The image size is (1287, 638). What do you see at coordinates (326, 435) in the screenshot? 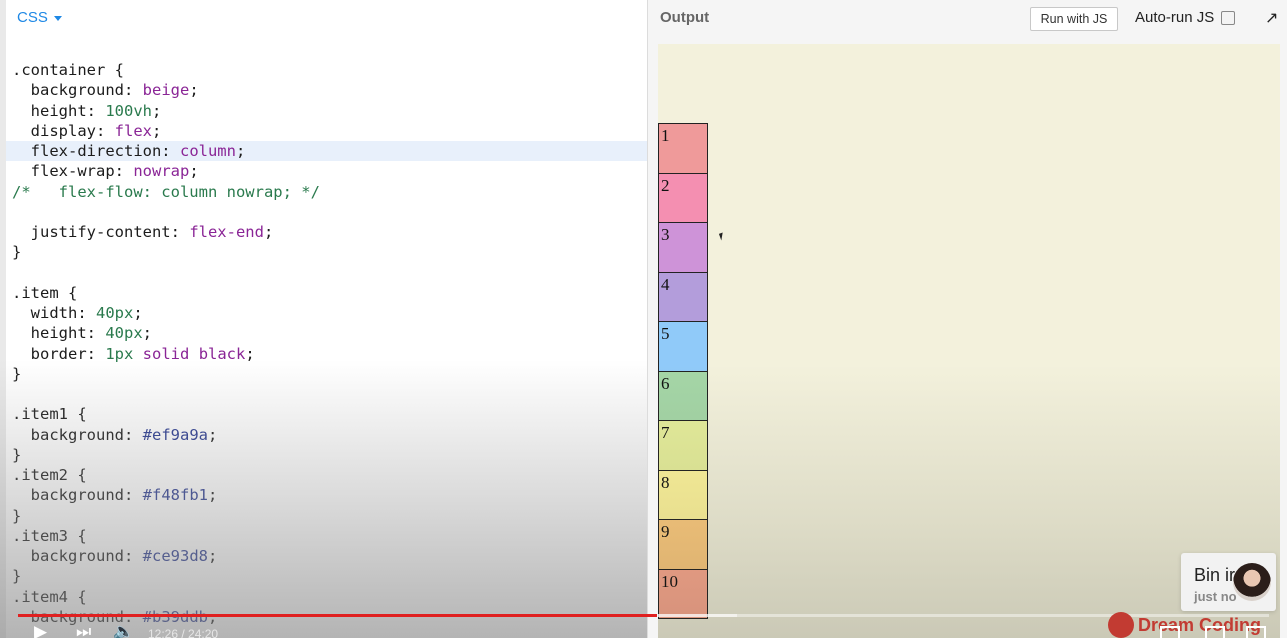
I see `code-line: background: #ef9a9a;` at bounding box center [326, 435].